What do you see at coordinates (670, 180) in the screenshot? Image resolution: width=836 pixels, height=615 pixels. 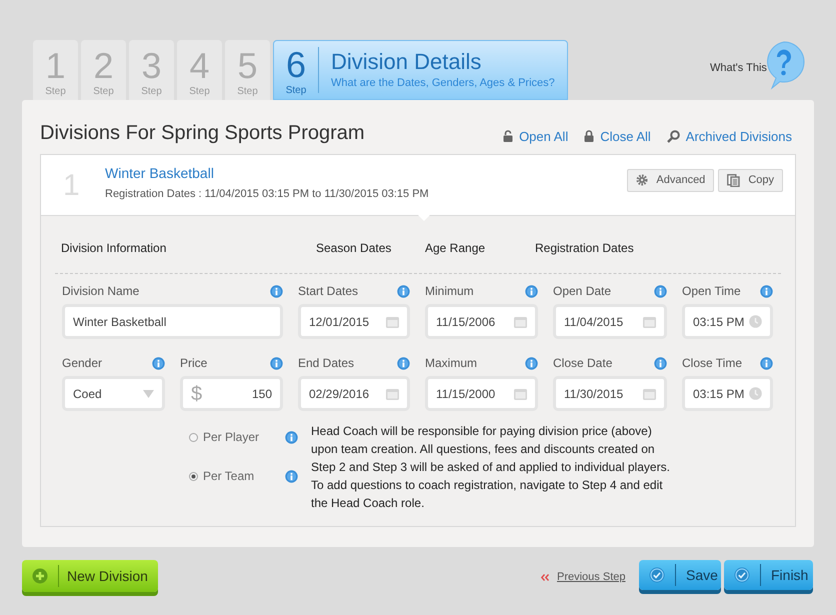 I see `division-action-button: Advanced` at bounding box center [670, 180].